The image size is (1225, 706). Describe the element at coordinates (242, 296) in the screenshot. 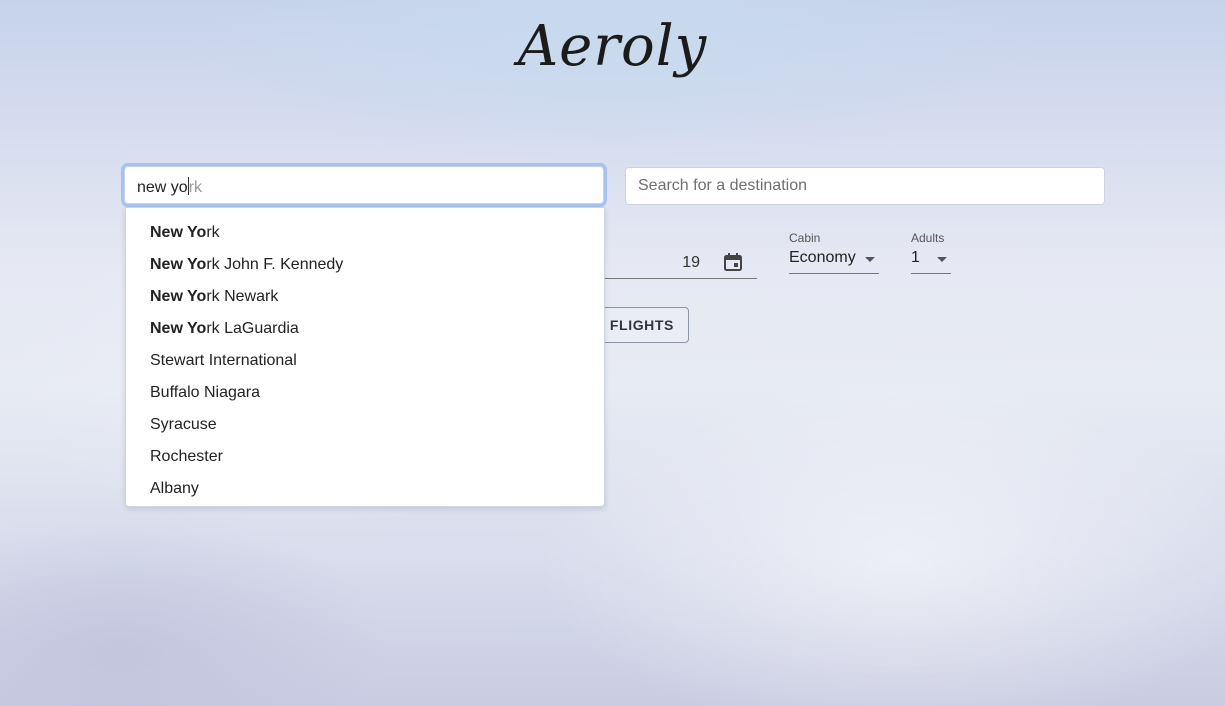

I see `suggestion-rest: rk Newark` at that location.